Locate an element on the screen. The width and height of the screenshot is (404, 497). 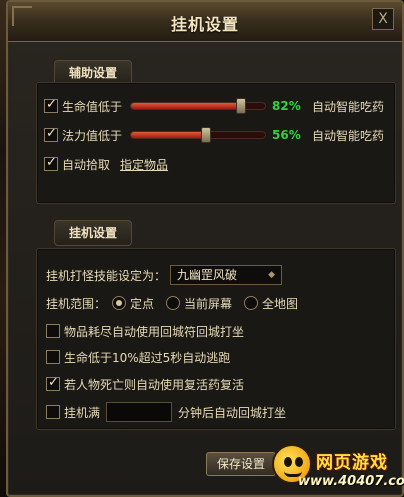
title-bar: 挂机设置 X is located at coordinates (205, 22).